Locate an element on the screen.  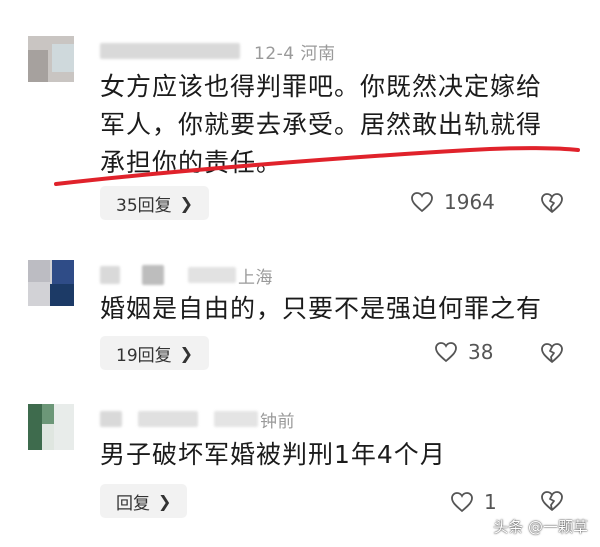
comment-header: 钟前 is located at coordinates (197, 419).